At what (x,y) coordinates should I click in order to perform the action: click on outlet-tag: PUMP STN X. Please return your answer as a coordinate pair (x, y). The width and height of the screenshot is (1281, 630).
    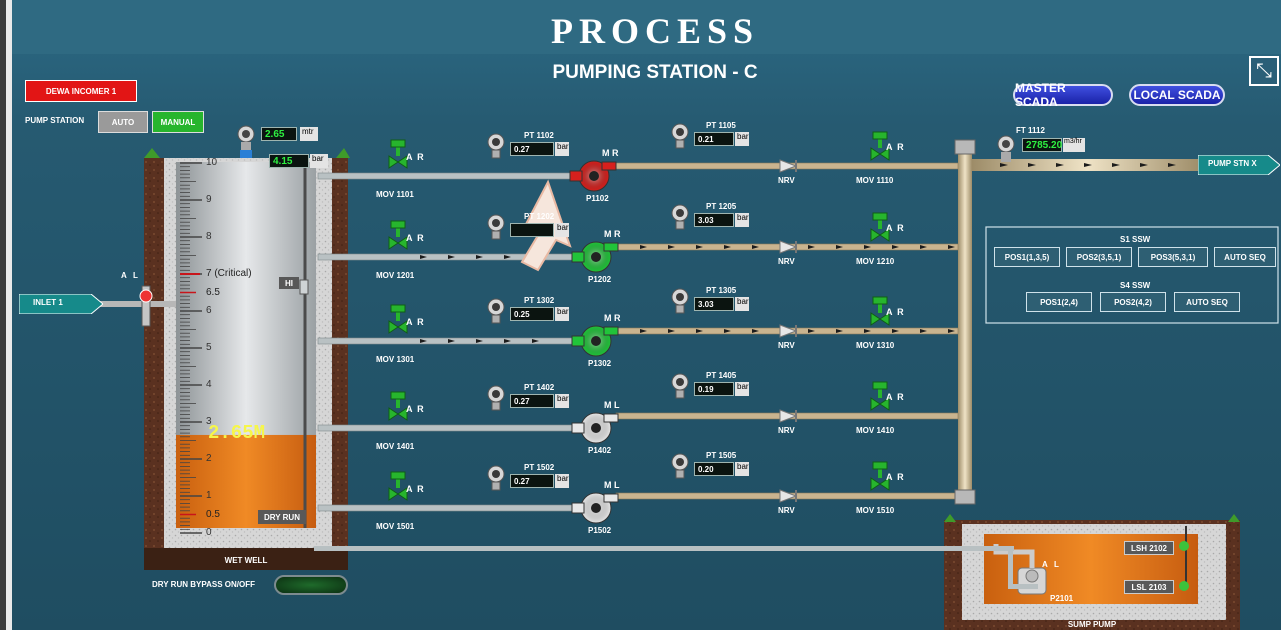
    Looking at the image, I should click on (1239, 165).